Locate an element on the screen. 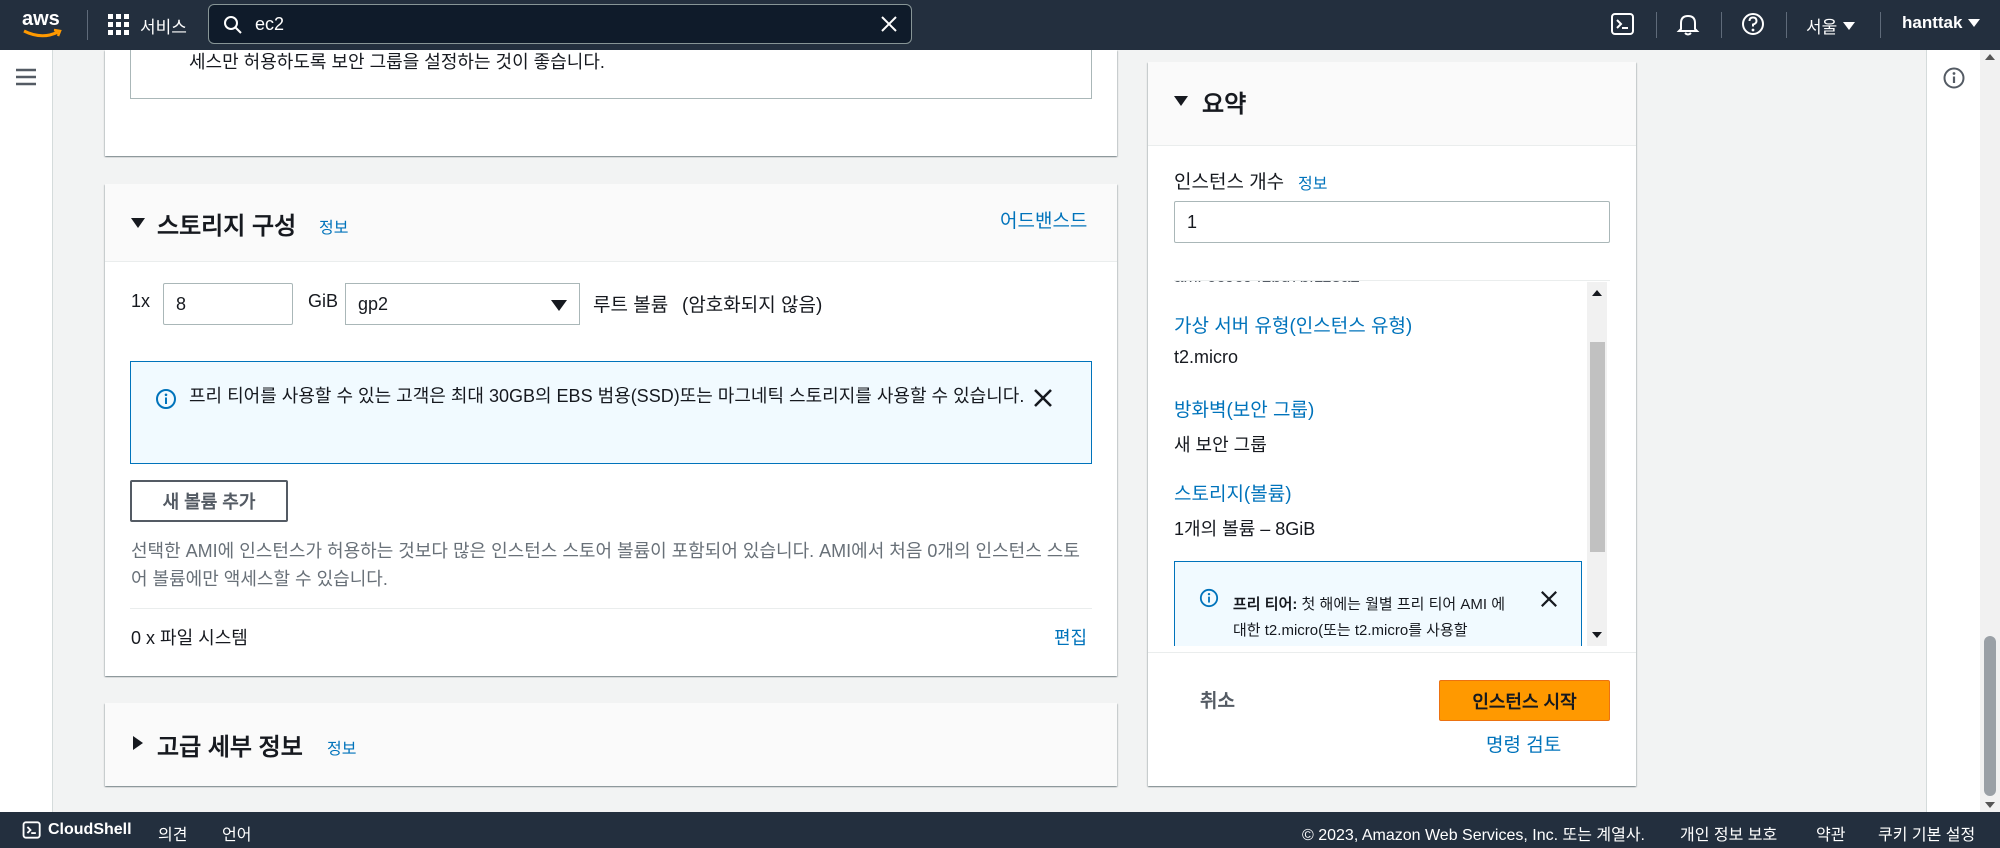 This screenshot has width=2000, height=848. encryption-note: (암호화되지 않음) is located at coordinates (752, 305).